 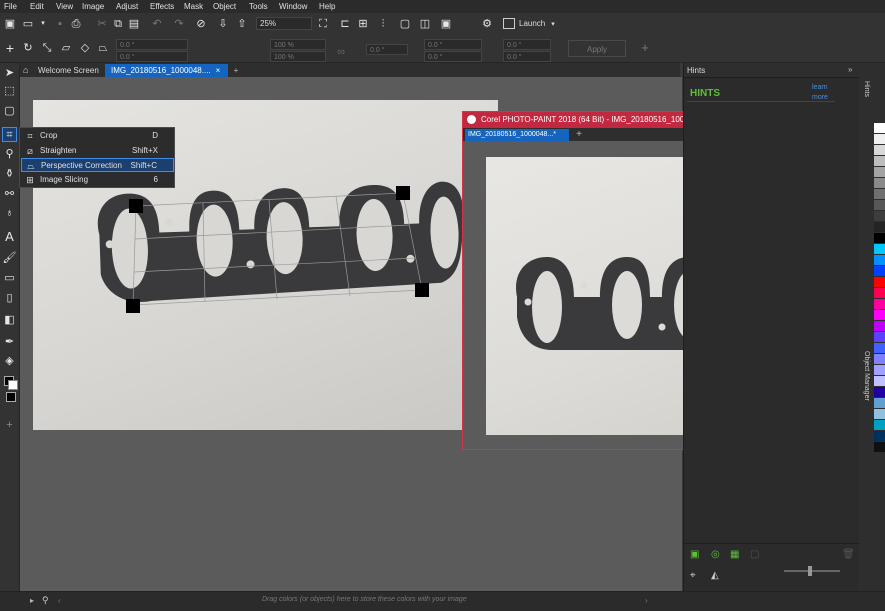 I want to click on redeye-tool-icon: ⚯, so click(x=9, y=194).